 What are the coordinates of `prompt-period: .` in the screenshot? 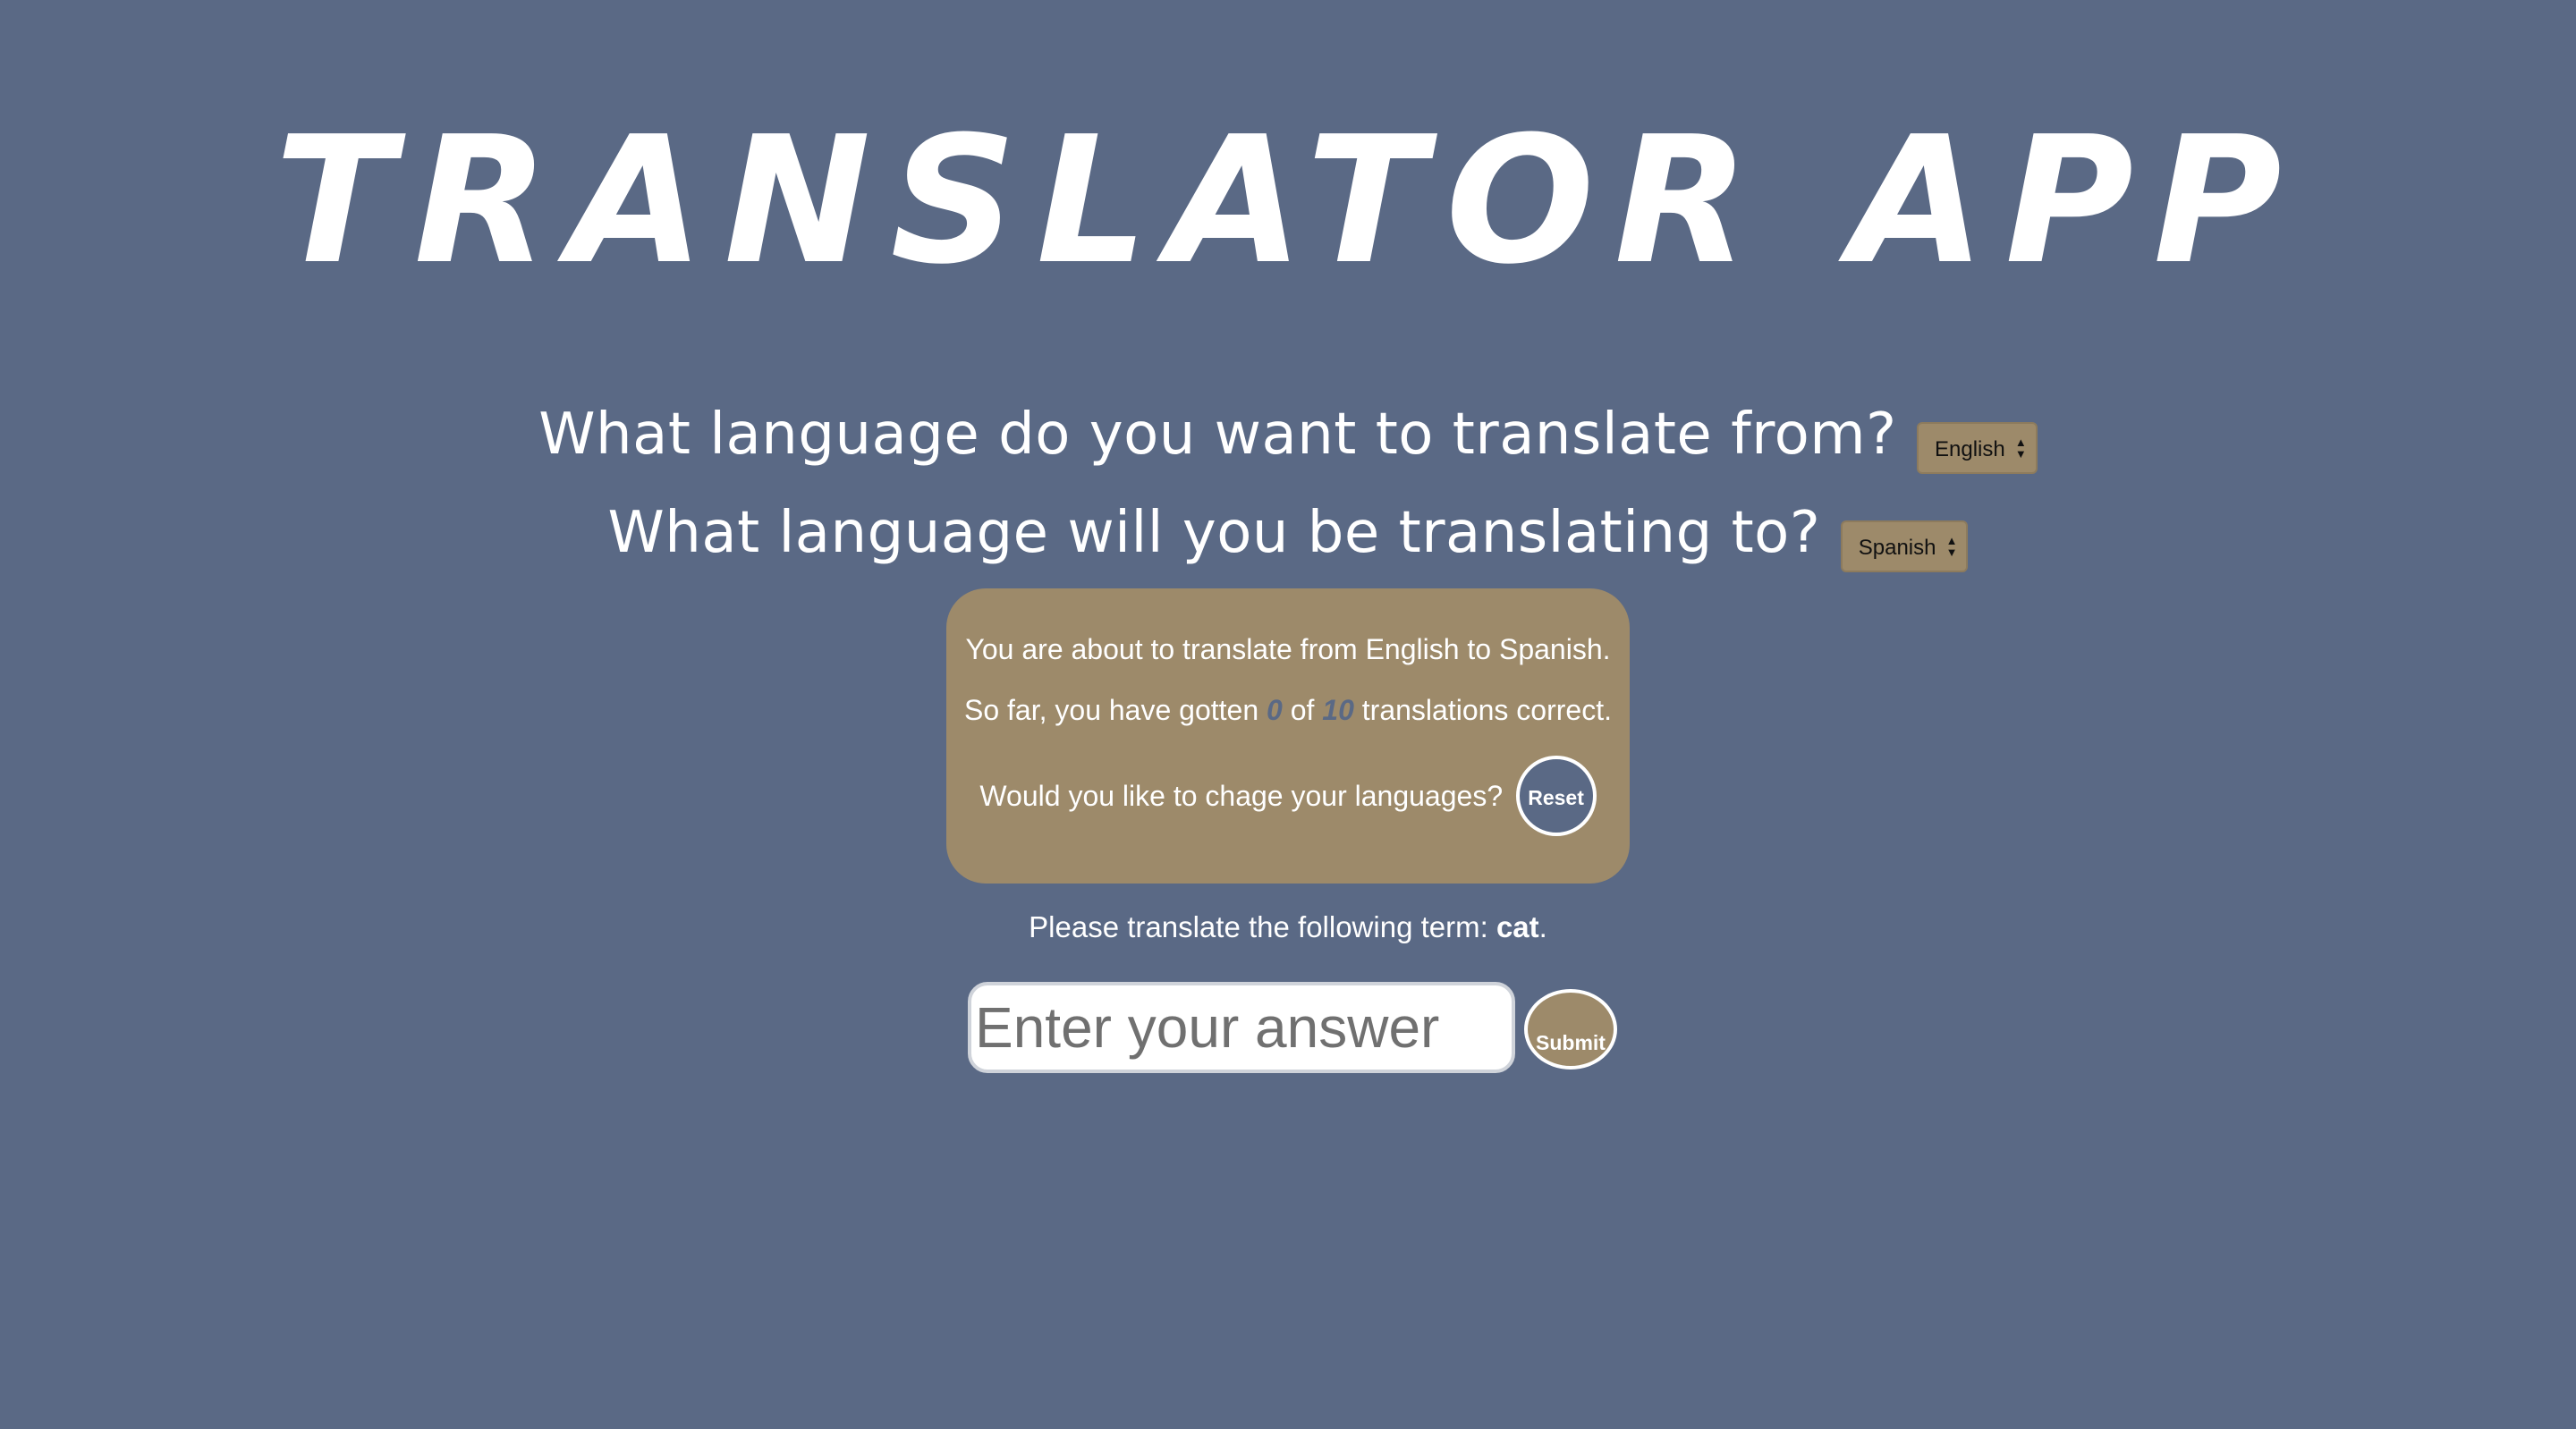 It's located at (1542, 926).